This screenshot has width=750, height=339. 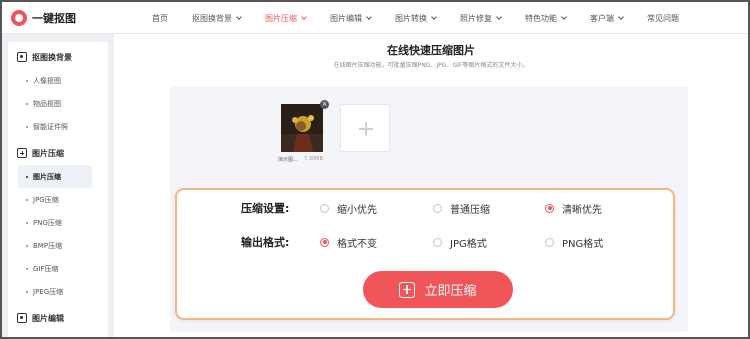 What do you see at coordinates (54, 18) in the screenshot?
I see `logo-text: 一键抠图` at bounding box center [54, 18].